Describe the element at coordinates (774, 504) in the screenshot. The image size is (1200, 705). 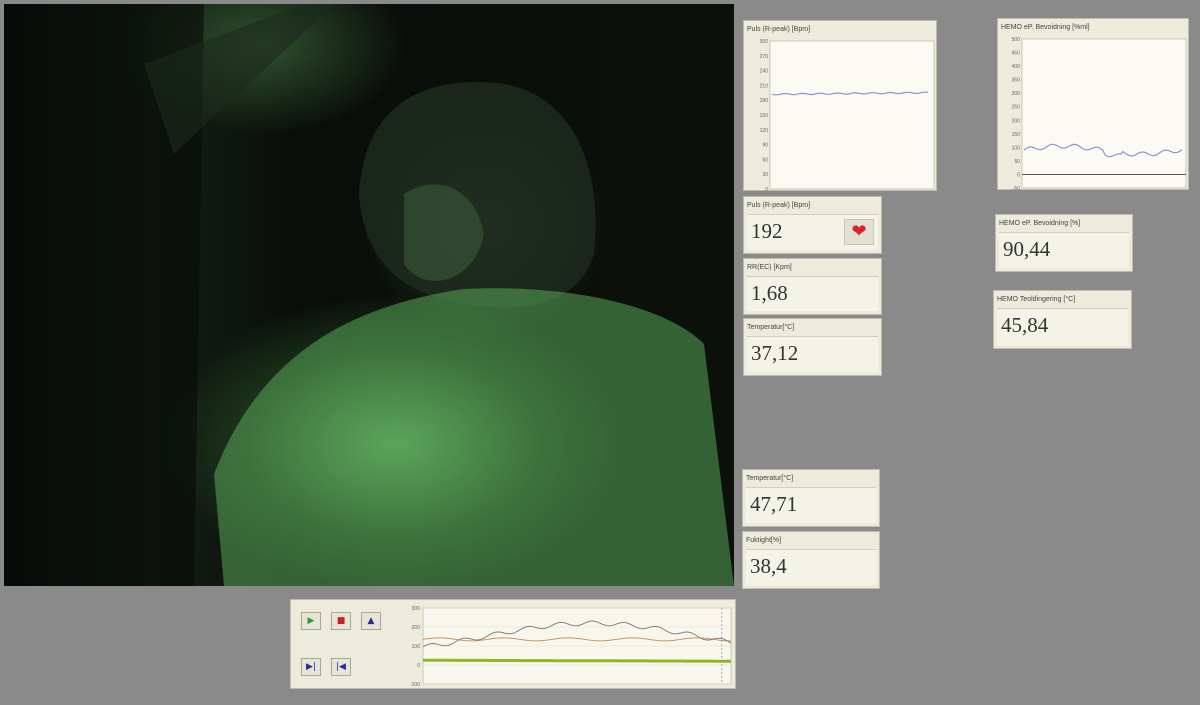
I see `temperature-value-2: 47,71` at that location.